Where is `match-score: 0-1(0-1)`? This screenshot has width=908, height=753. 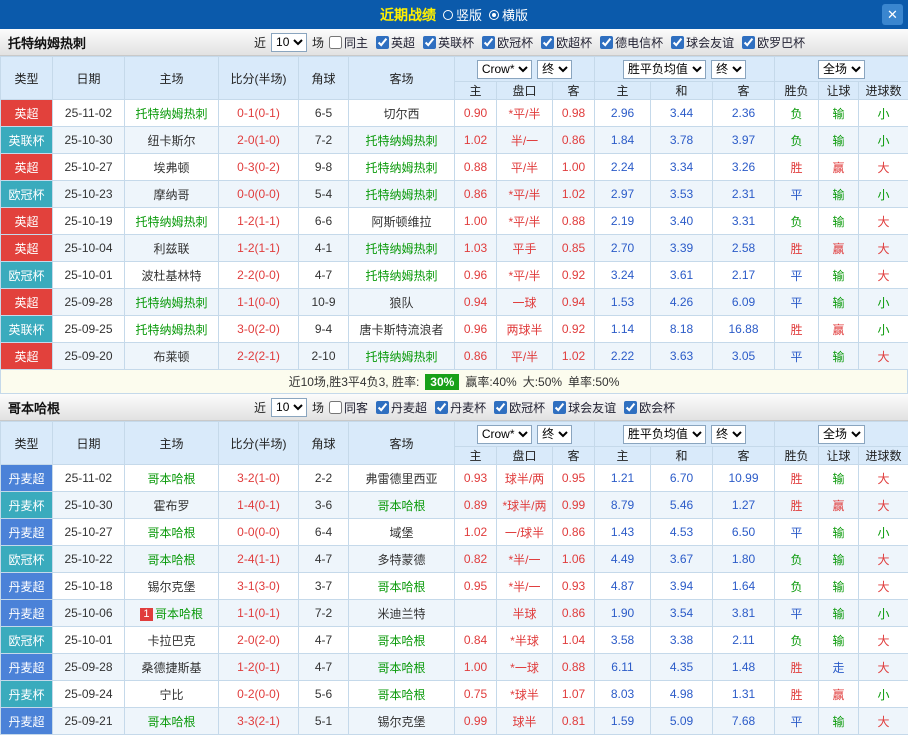
match-score: 0-1(0-1) is located at coordinates (258, 113).